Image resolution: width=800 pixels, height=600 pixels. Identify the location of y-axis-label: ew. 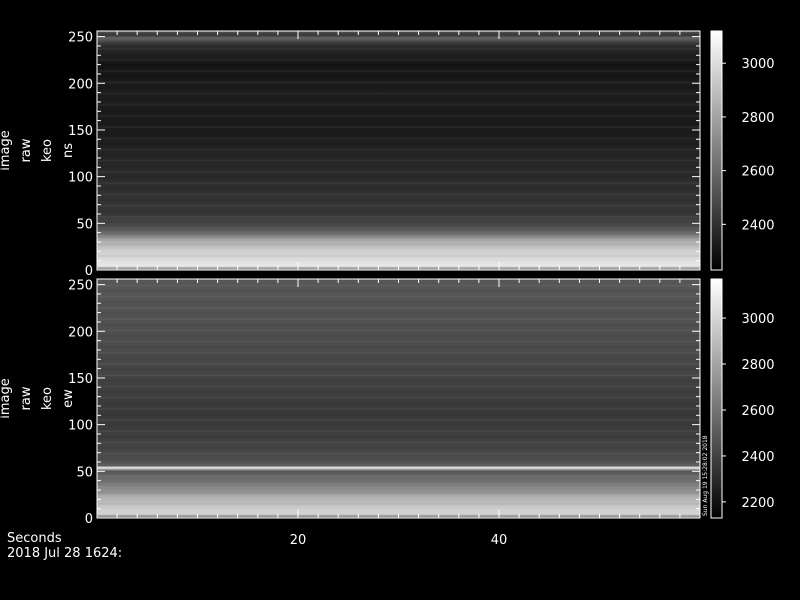
(68, 398).